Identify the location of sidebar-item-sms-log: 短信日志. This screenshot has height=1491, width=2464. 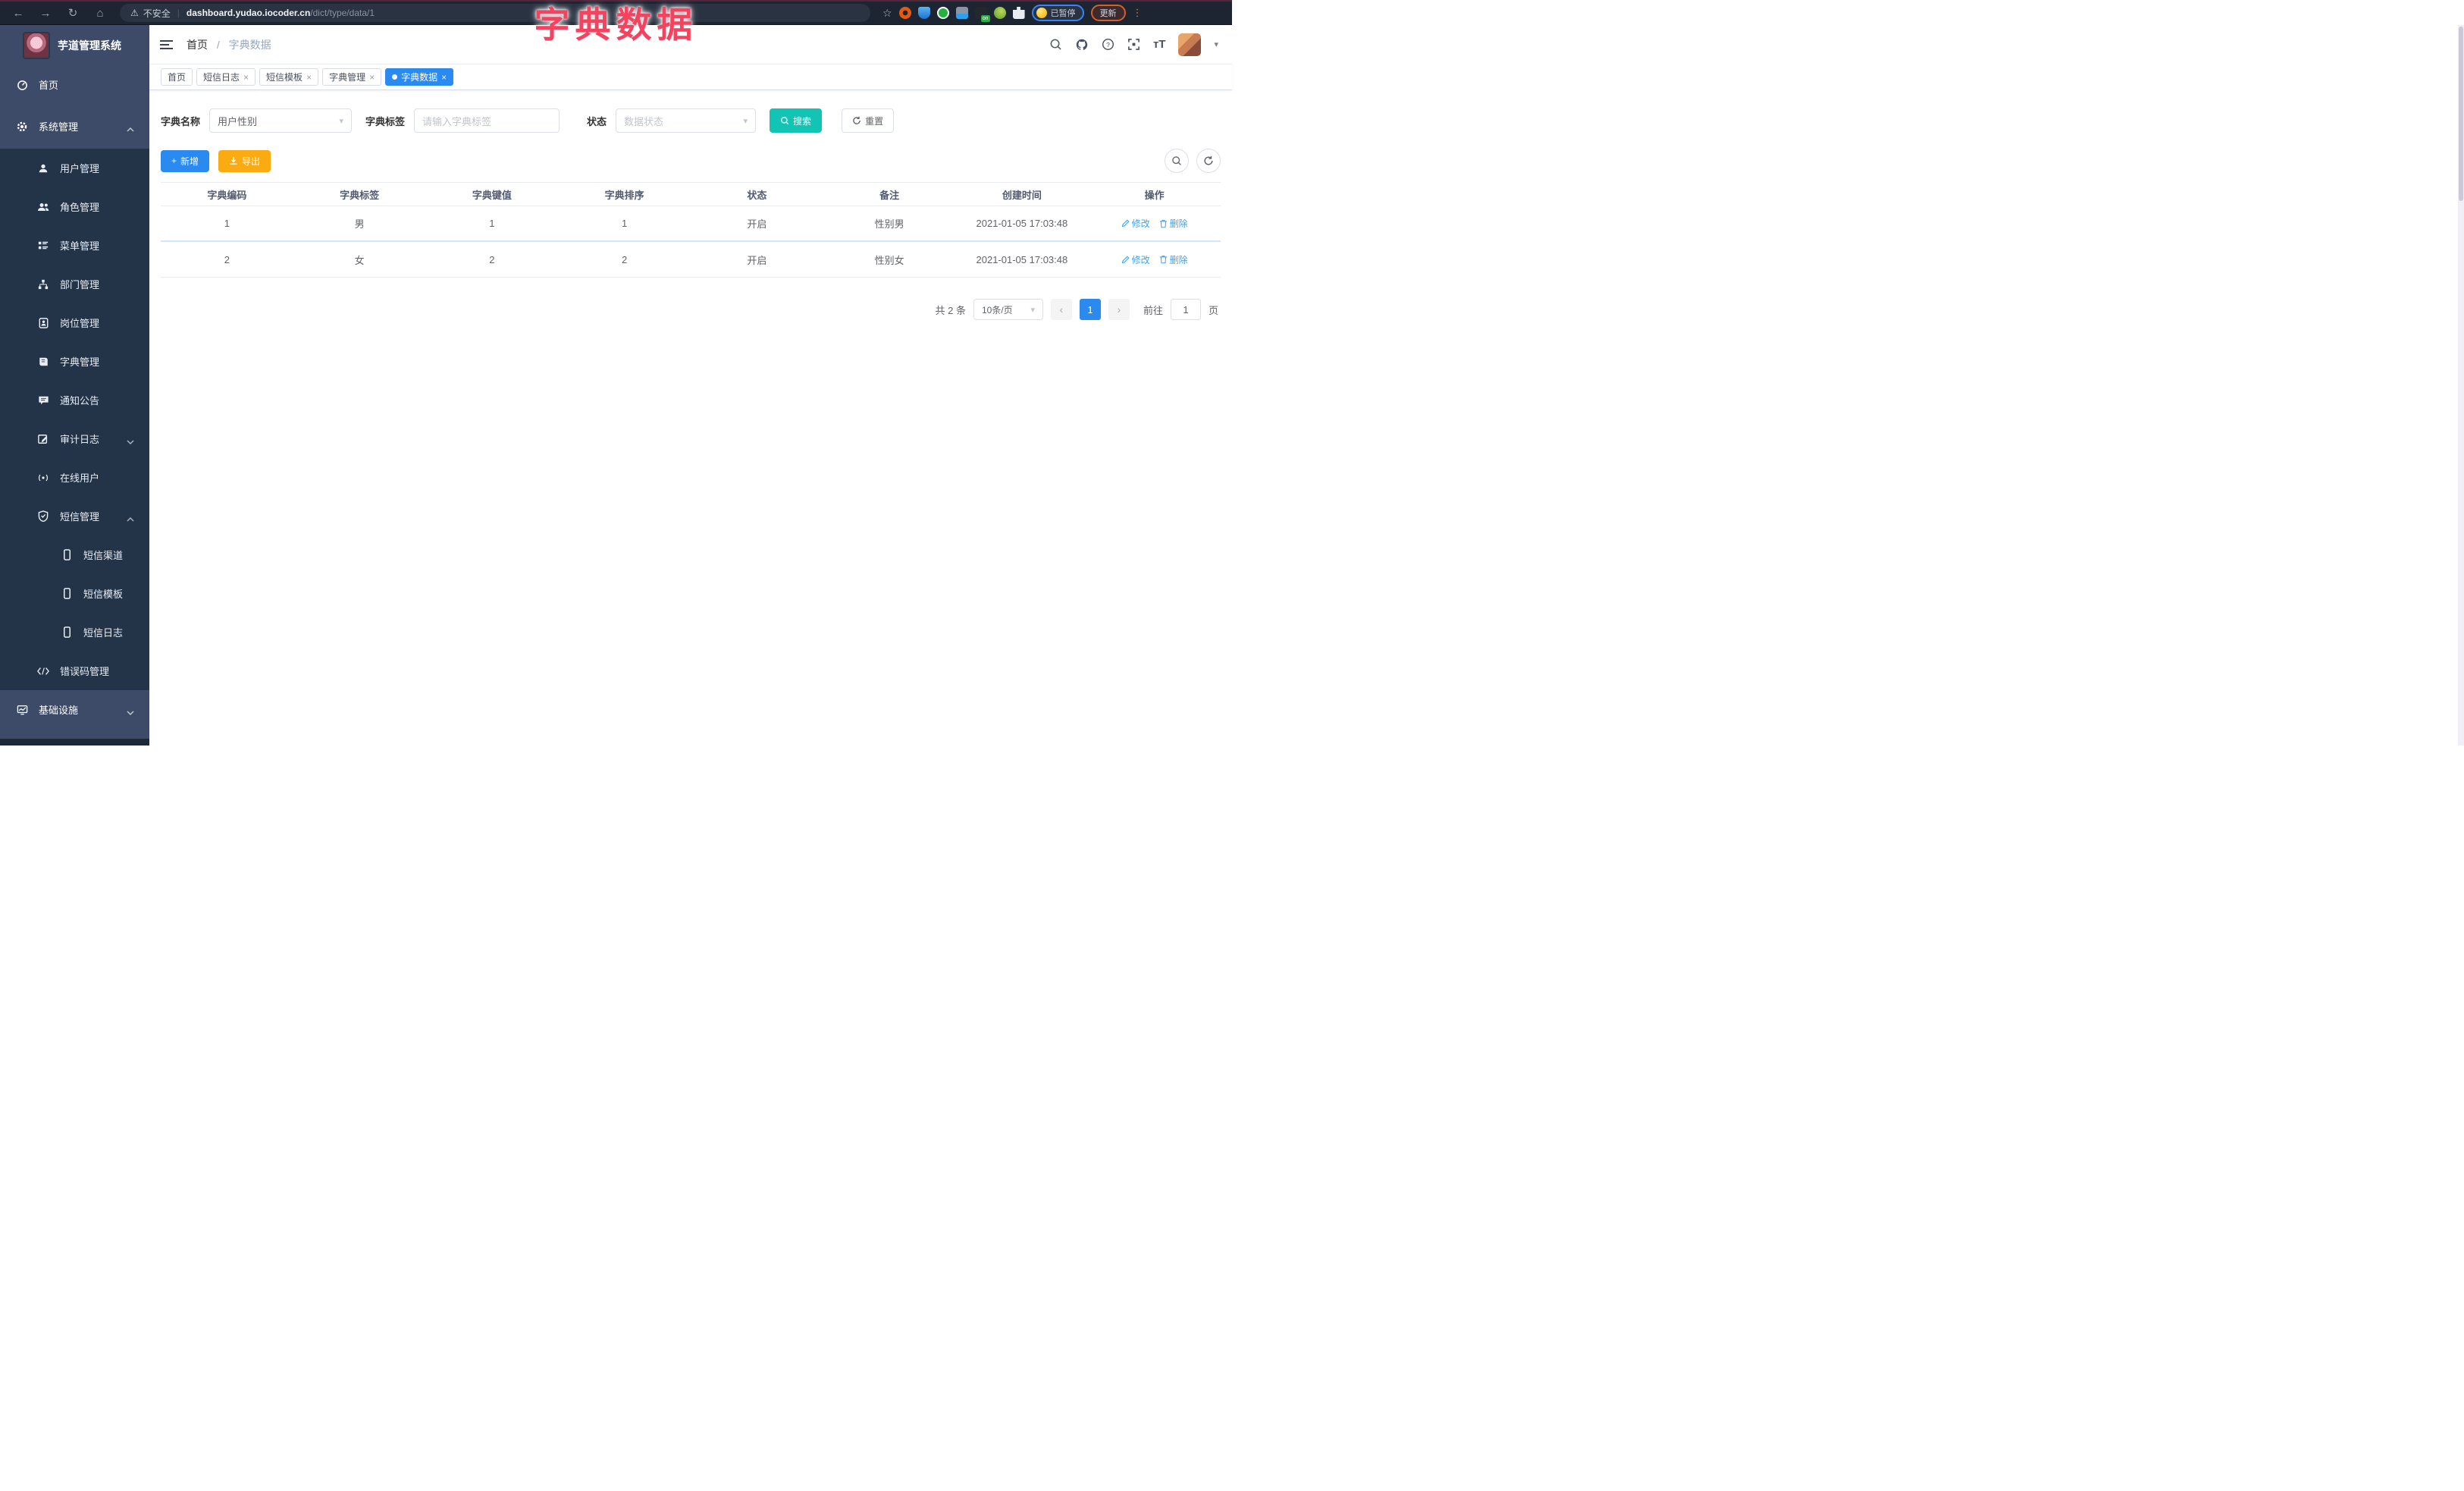
(74, 632).